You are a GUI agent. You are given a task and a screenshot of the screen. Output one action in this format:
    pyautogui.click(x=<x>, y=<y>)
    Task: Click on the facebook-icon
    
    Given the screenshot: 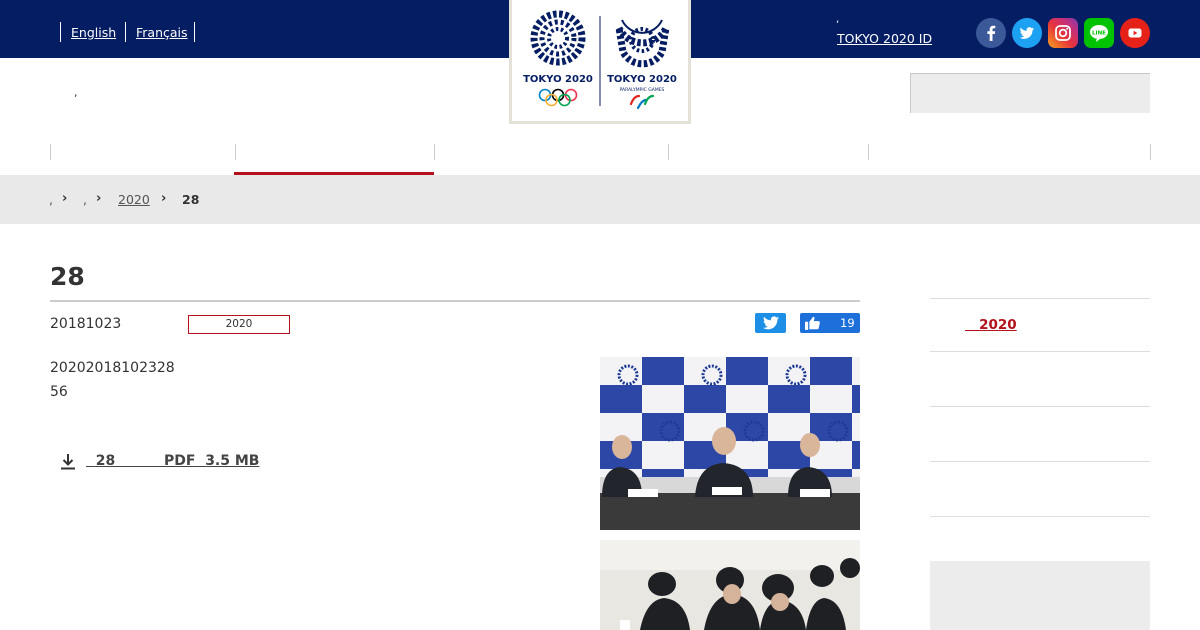 What is the action you would take?
    pyautogui.click(x=991, y=33)
    